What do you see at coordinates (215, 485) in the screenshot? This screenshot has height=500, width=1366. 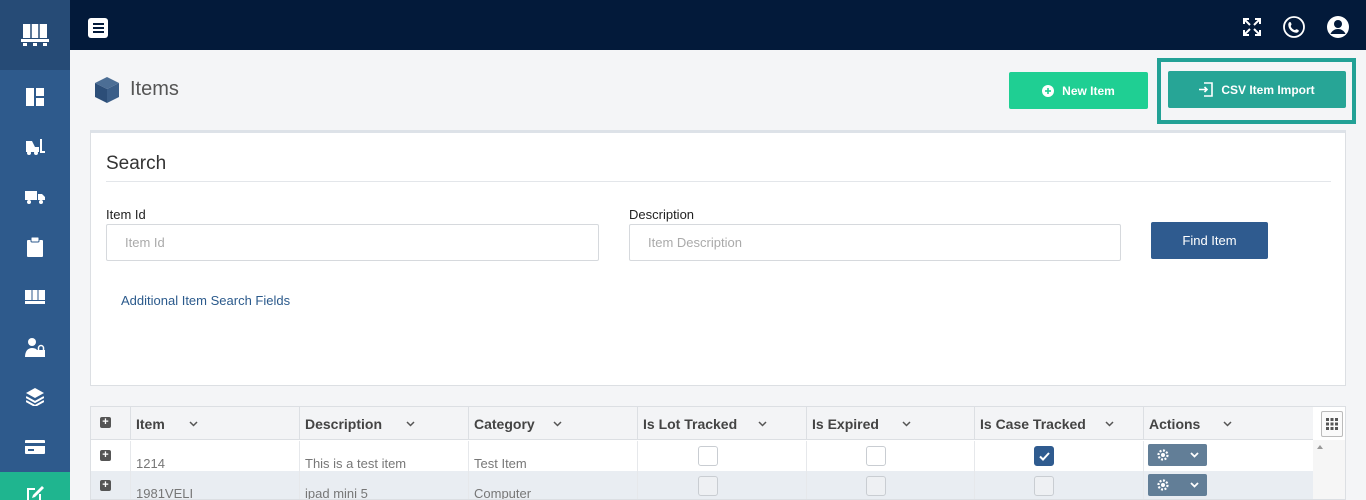 I see `item-id-cell: 1981VELI` at bounding box center [215, 485].